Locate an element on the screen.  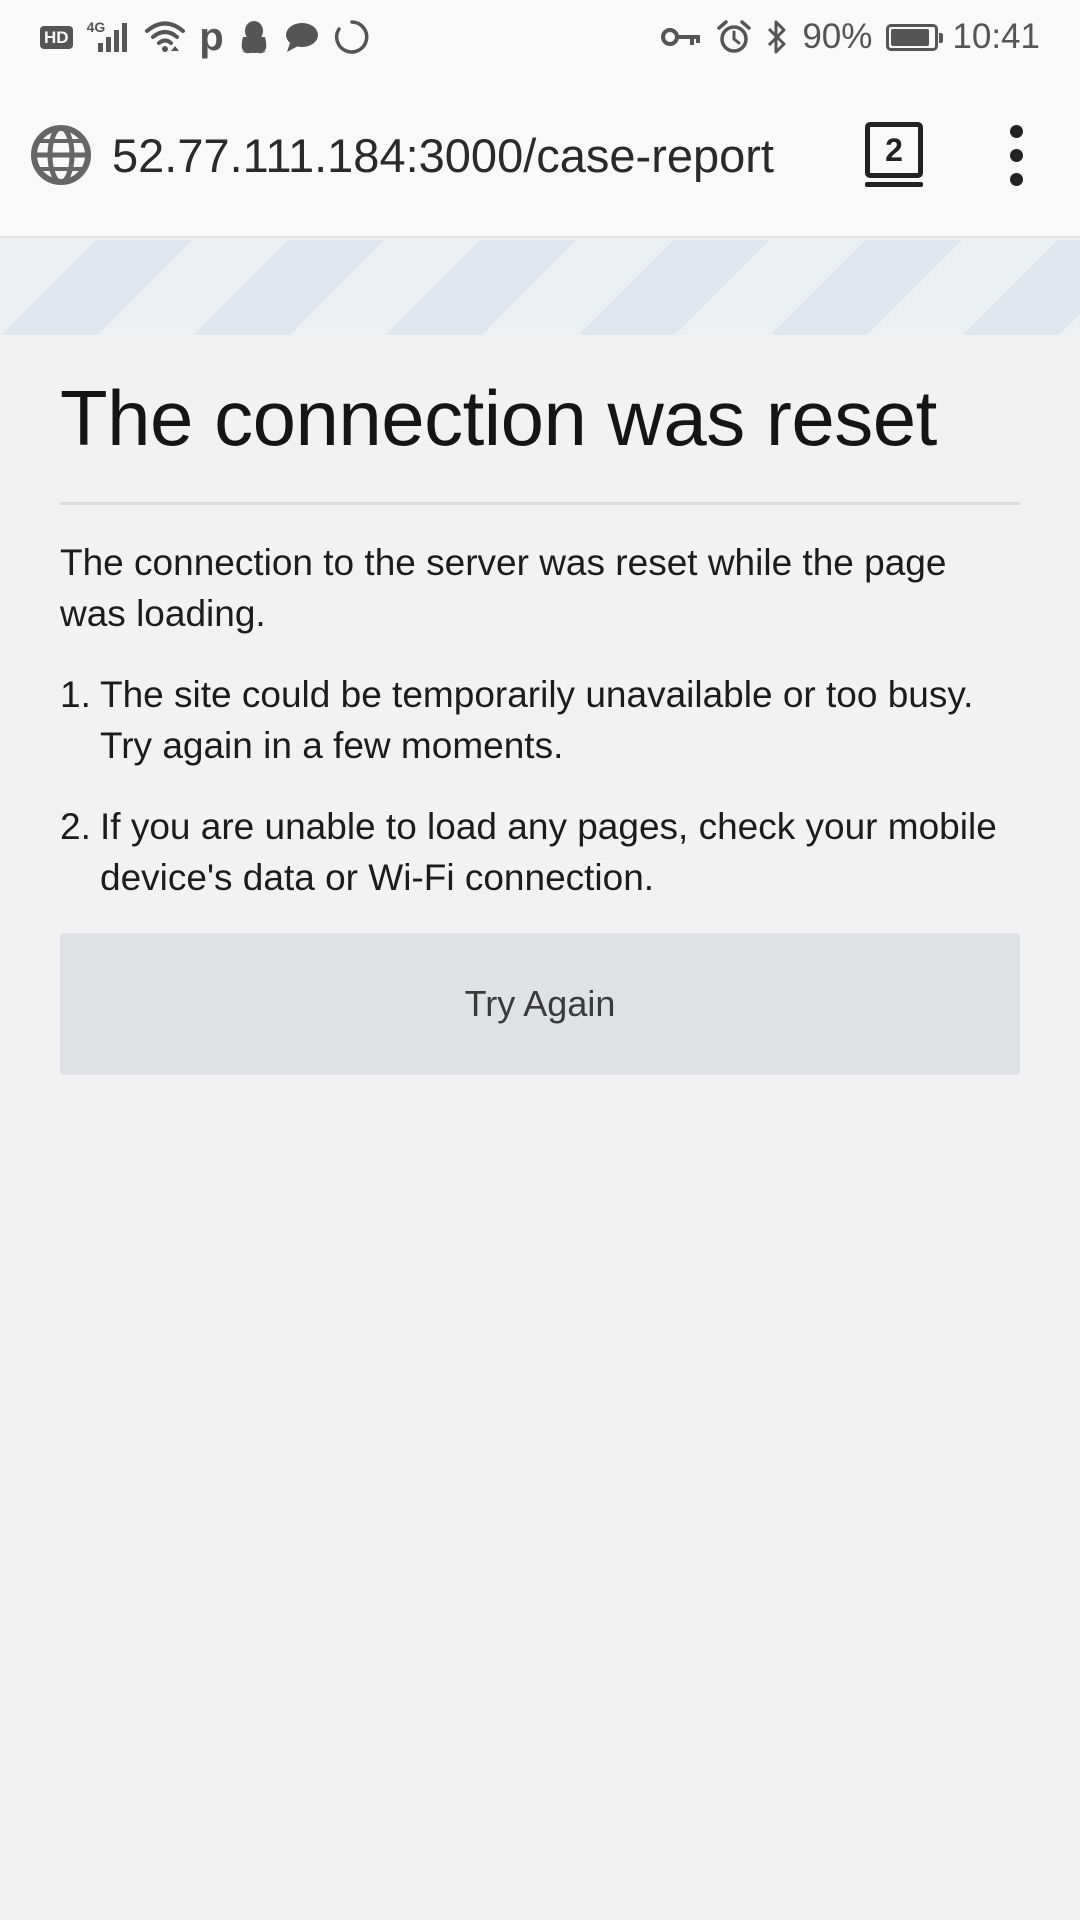
bluetooth-icon is located at coordinates (777, 37).